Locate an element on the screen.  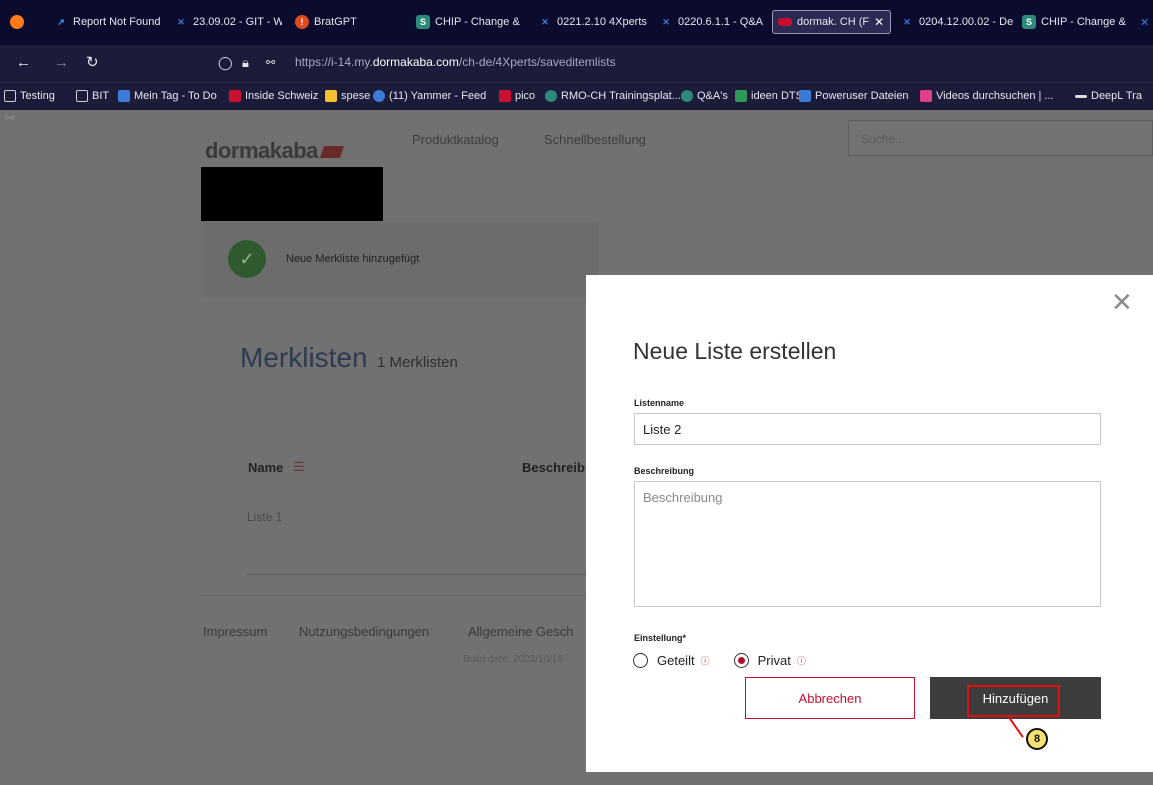
yammer-icon is located at coordinates (379, 96).